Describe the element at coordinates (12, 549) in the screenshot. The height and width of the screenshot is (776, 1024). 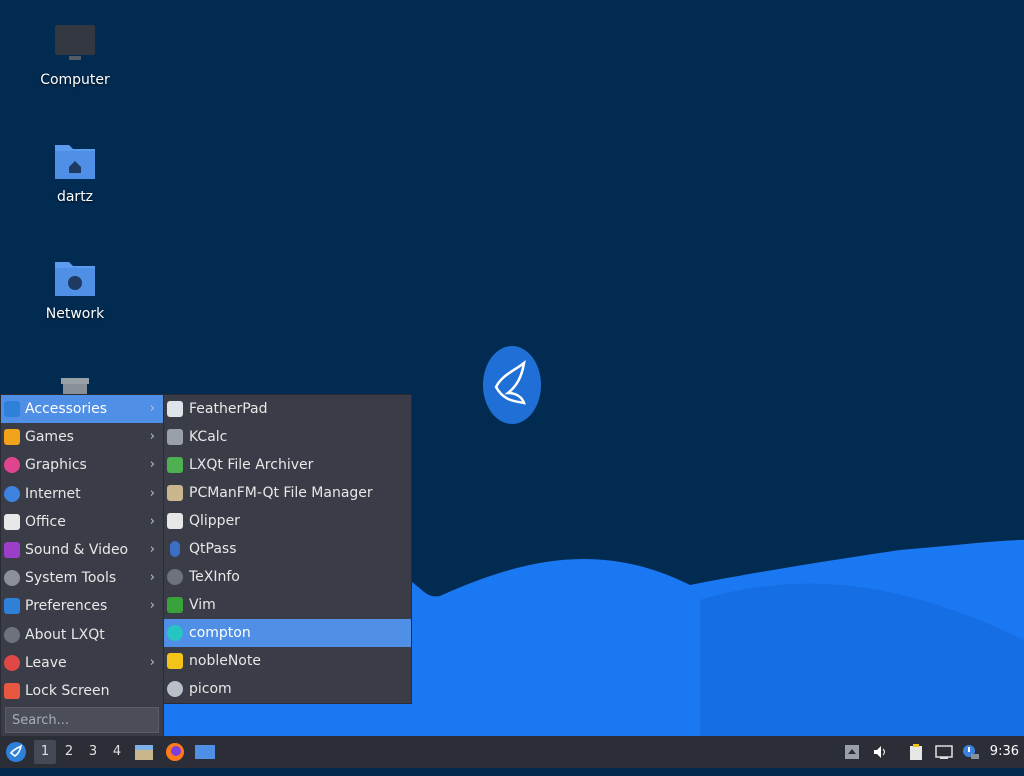
I see `sound-video-icon` at that location.